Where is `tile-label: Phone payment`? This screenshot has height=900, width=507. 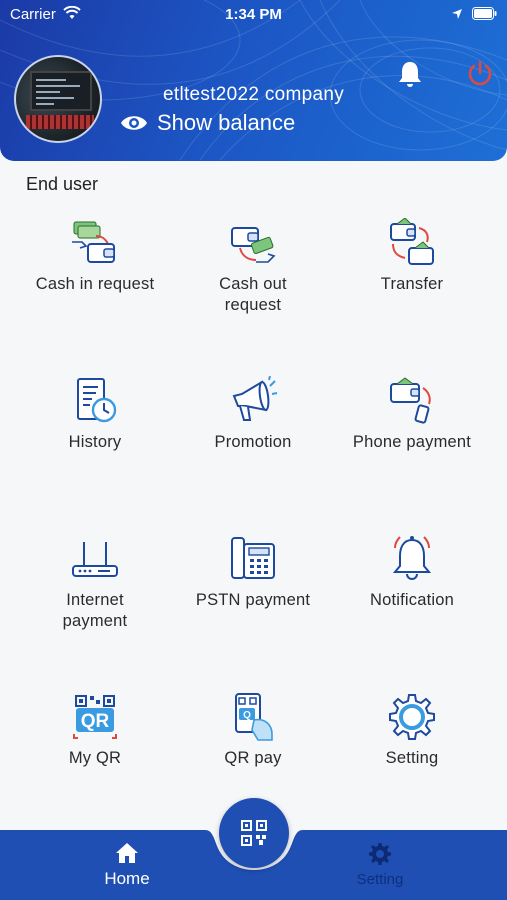 tile-label: Phone payment is located at coordinates (412, 442).